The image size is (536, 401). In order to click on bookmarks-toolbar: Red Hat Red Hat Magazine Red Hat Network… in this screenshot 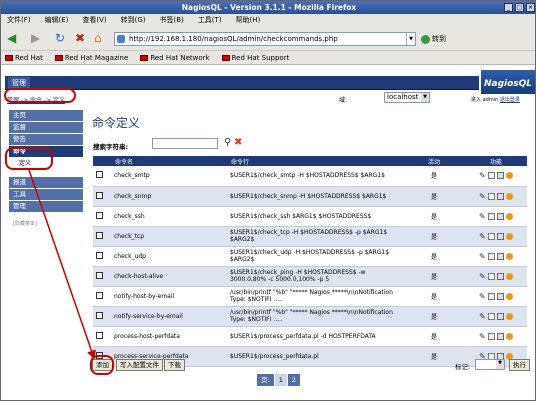, I will do `click(268, 58)`.